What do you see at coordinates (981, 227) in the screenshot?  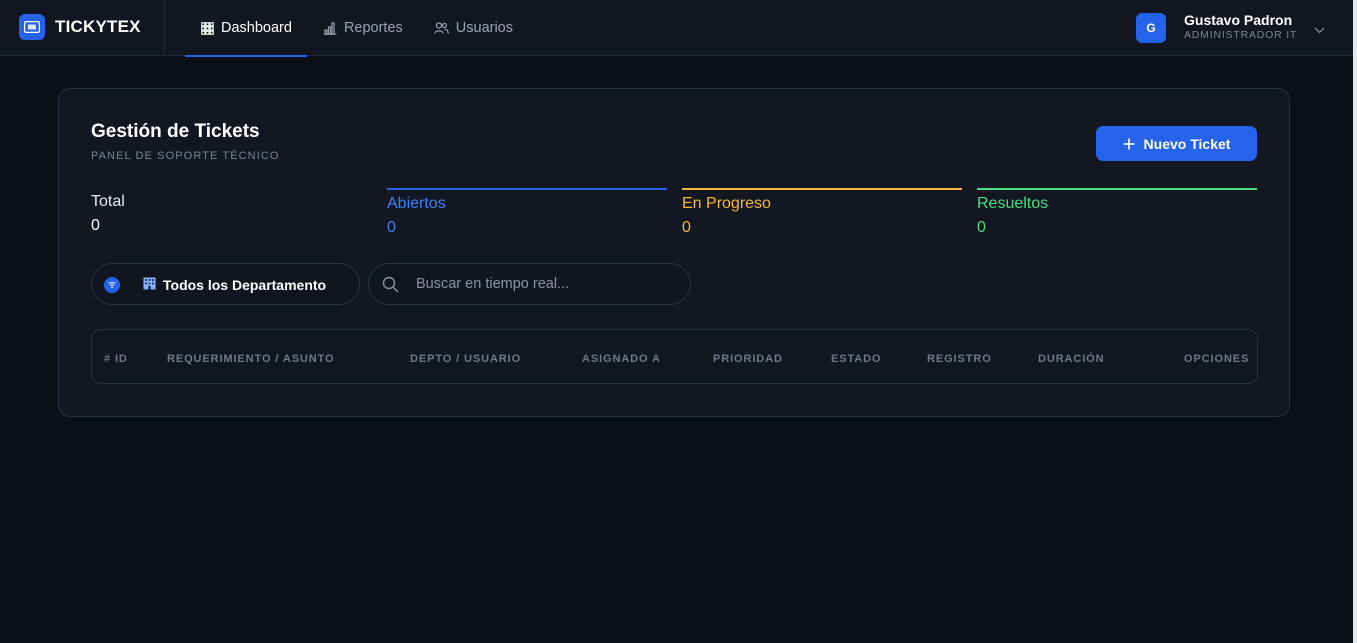 I see `stat-resueltos-value: 0` at bounding box center [981, 227].